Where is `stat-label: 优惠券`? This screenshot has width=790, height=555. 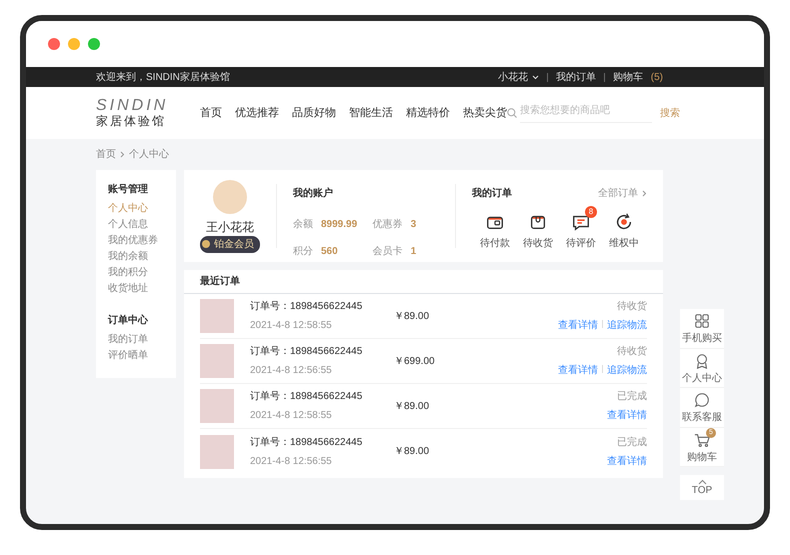
stat-label: 优惠券 is located at coordinates (387, 225).